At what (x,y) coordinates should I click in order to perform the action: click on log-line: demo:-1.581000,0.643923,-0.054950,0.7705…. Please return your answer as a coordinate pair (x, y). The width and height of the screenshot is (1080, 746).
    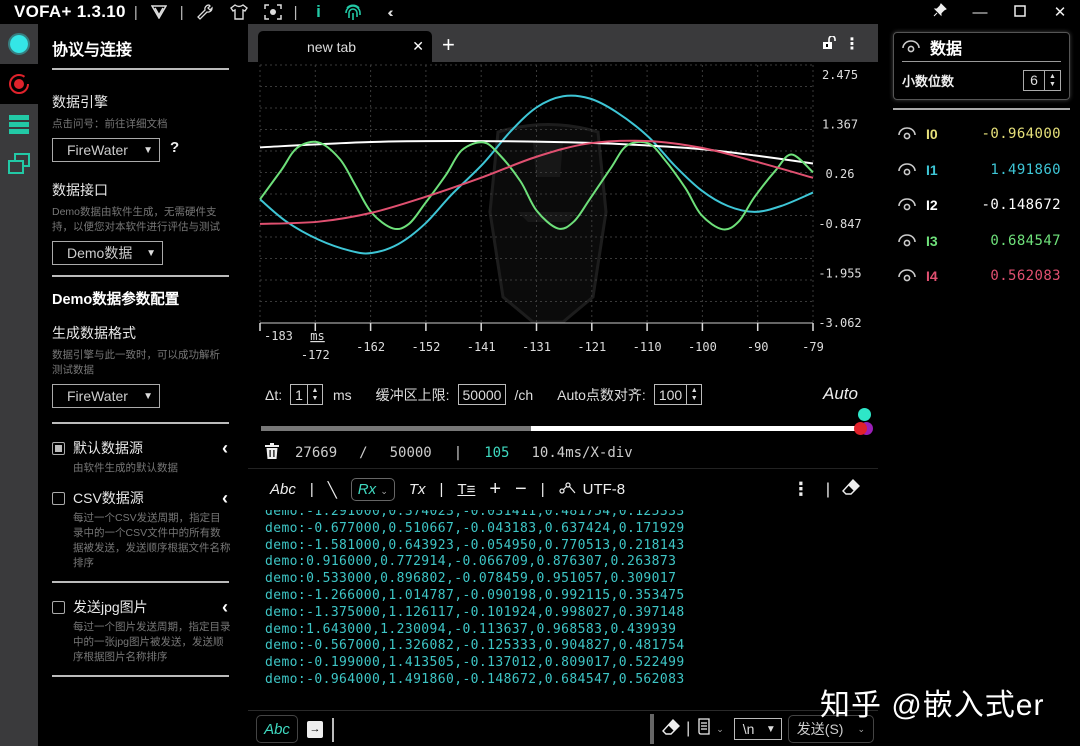
    Looking at the image, I should click on (475, 545).